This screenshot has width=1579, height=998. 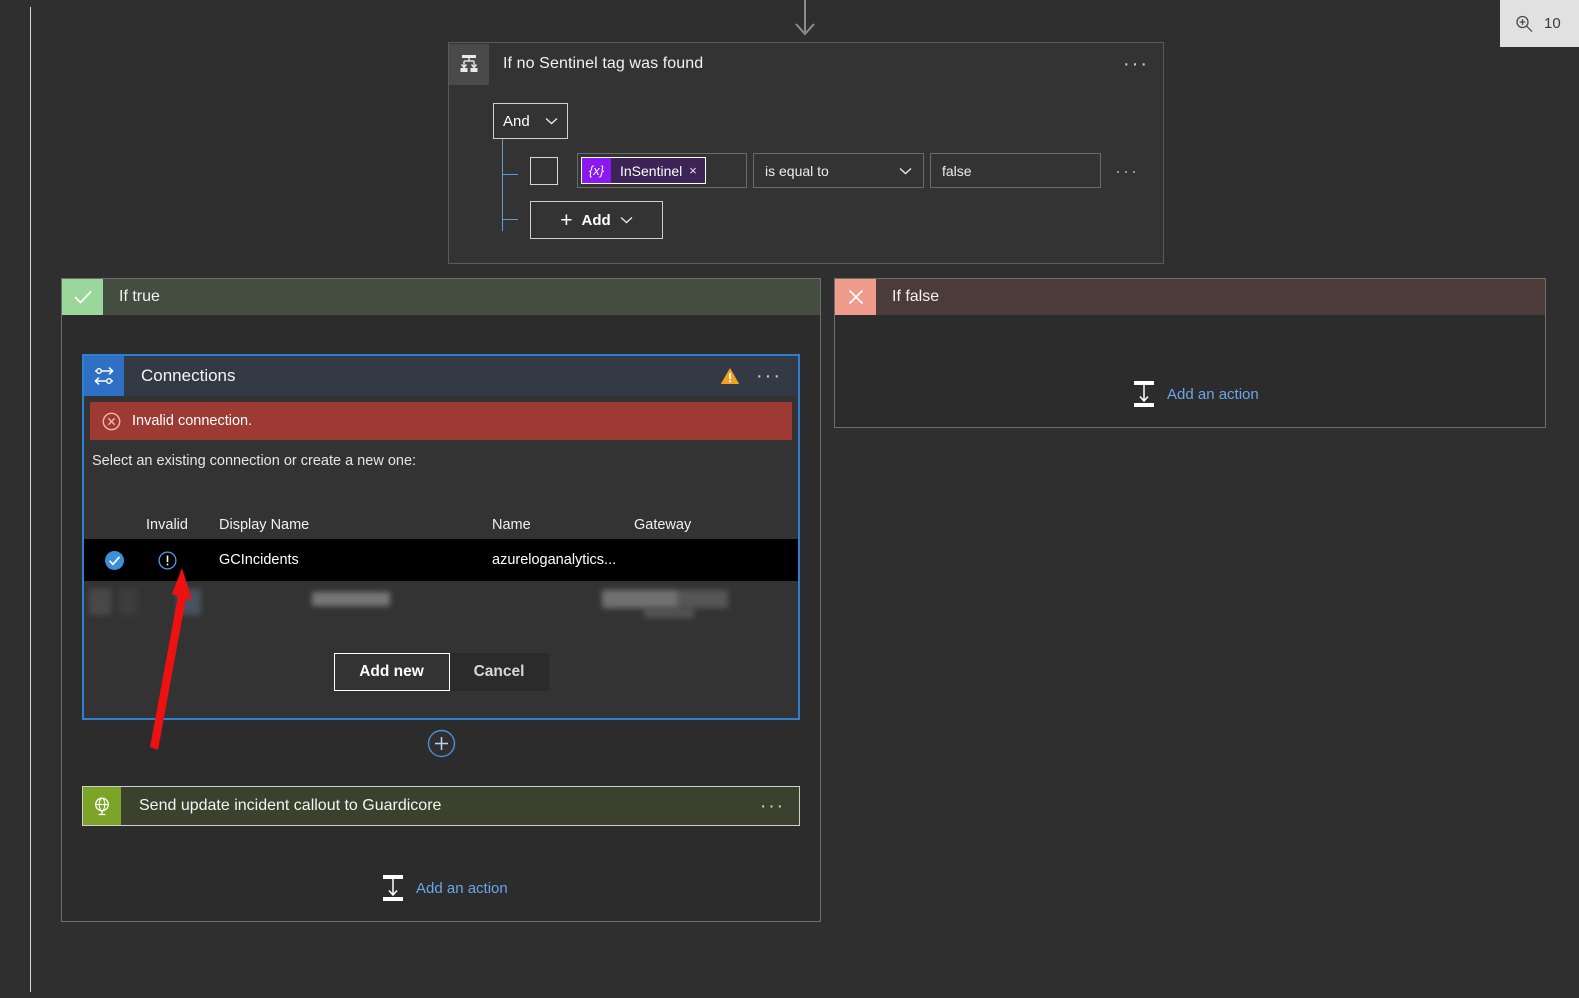 I want to click on row-invalid-cell, so click(x=167, y=560).